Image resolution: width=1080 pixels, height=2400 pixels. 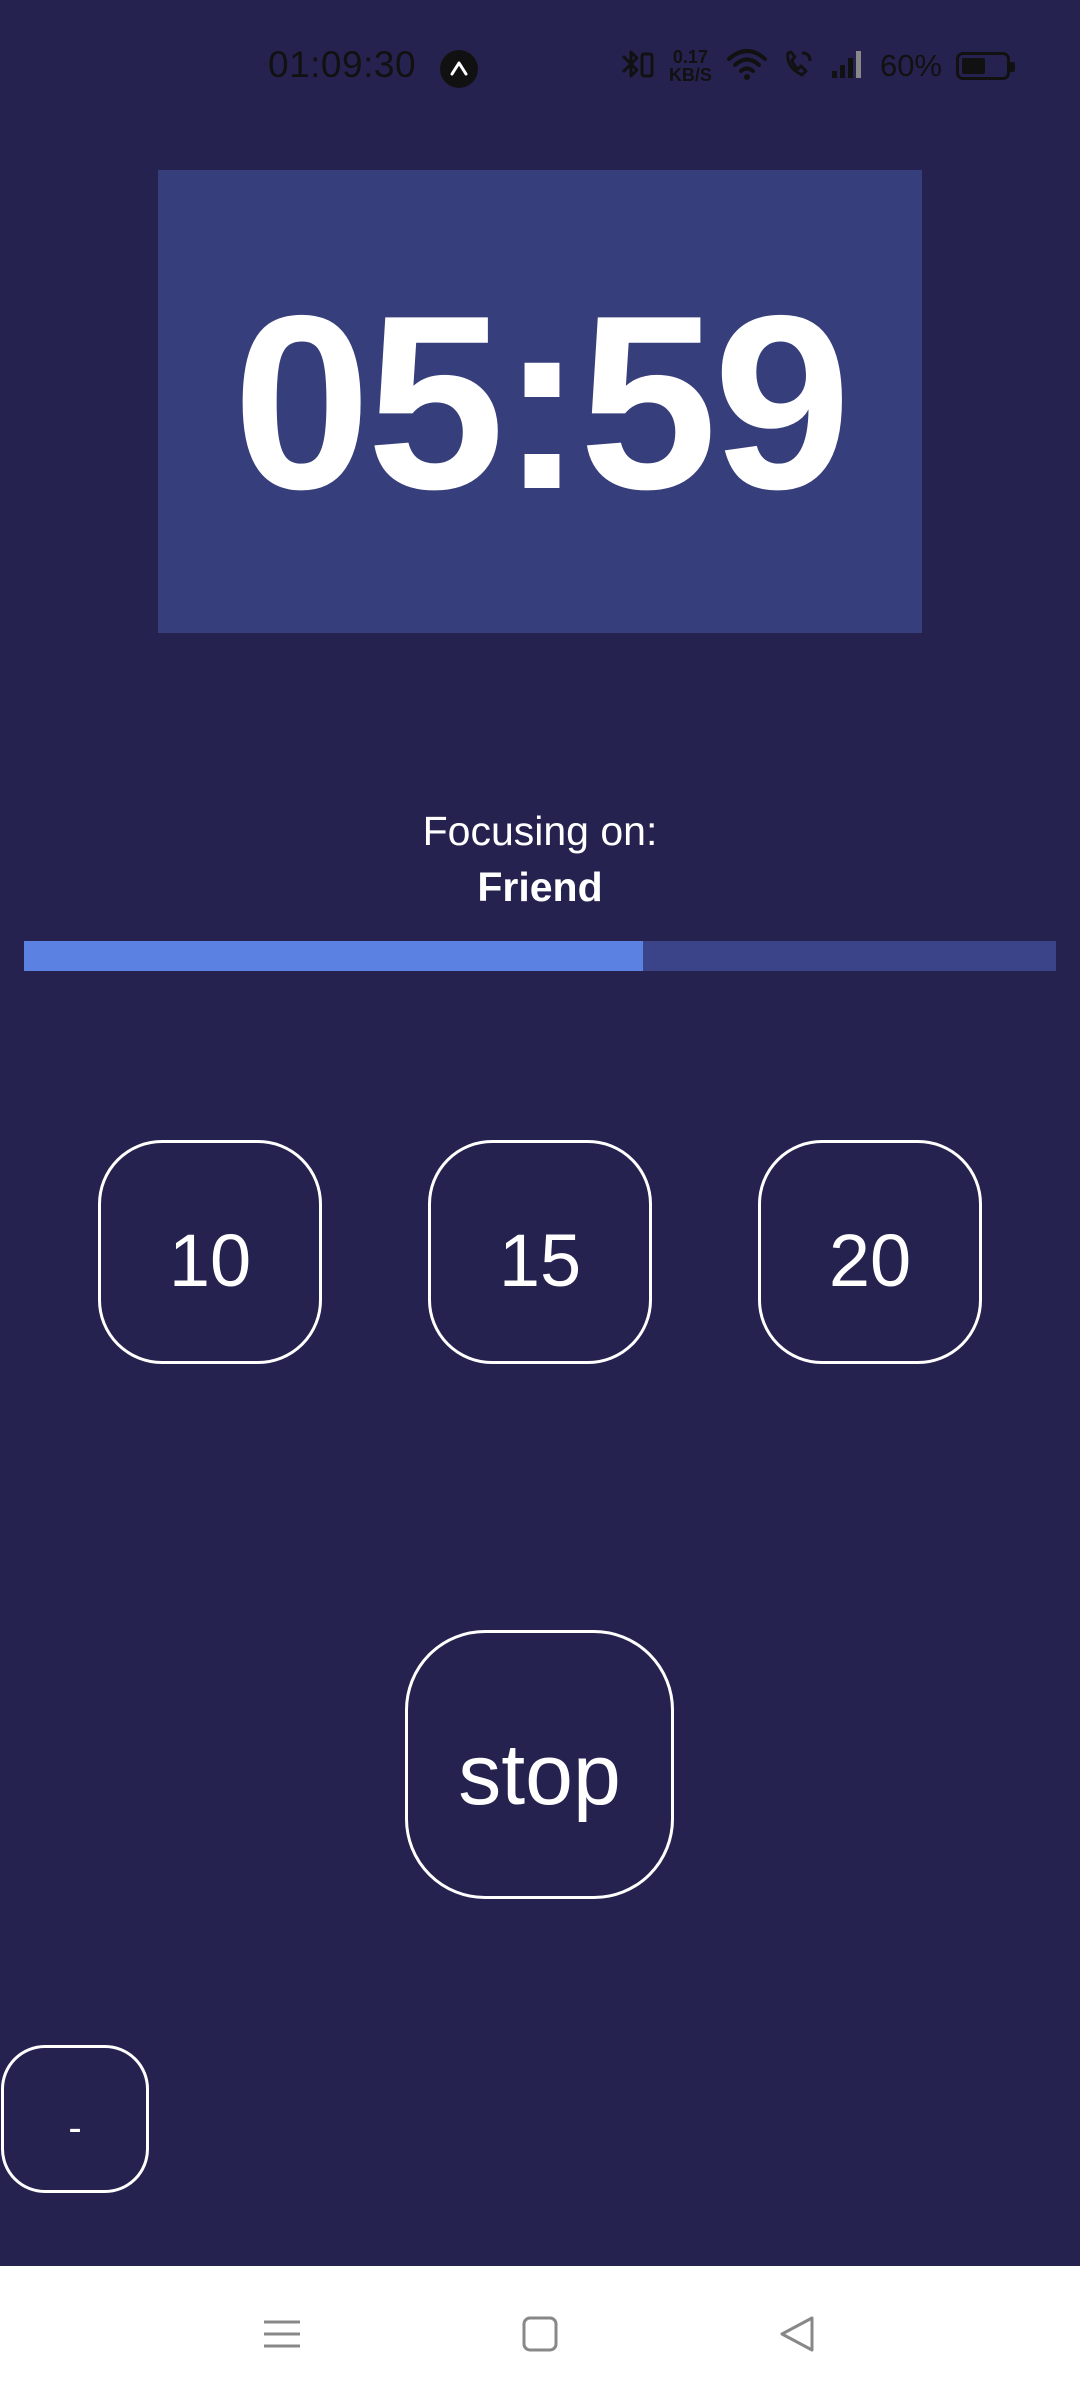 I want to click on preset-10-button: 10, so click(x=210, y=1252).